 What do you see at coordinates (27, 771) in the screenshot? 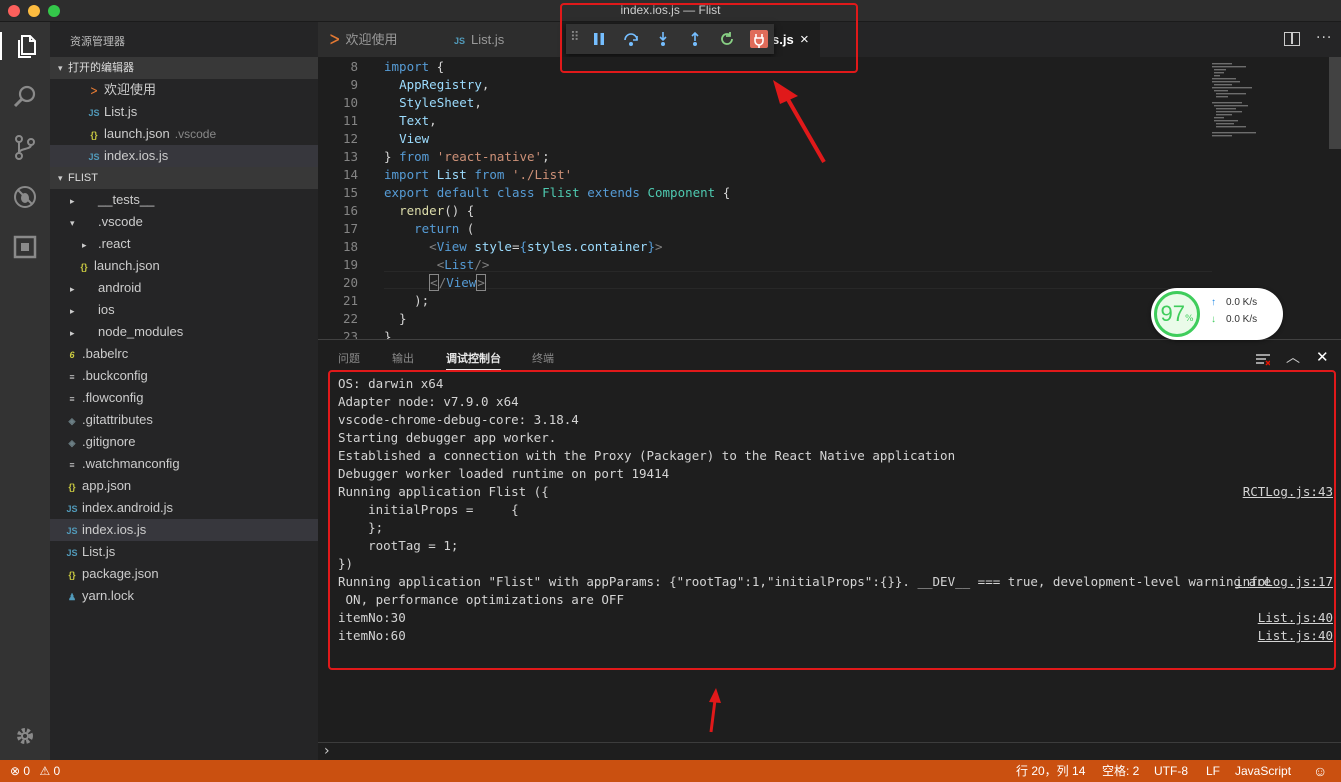
I see `error-count: 0` at bounding box center [27, 771].